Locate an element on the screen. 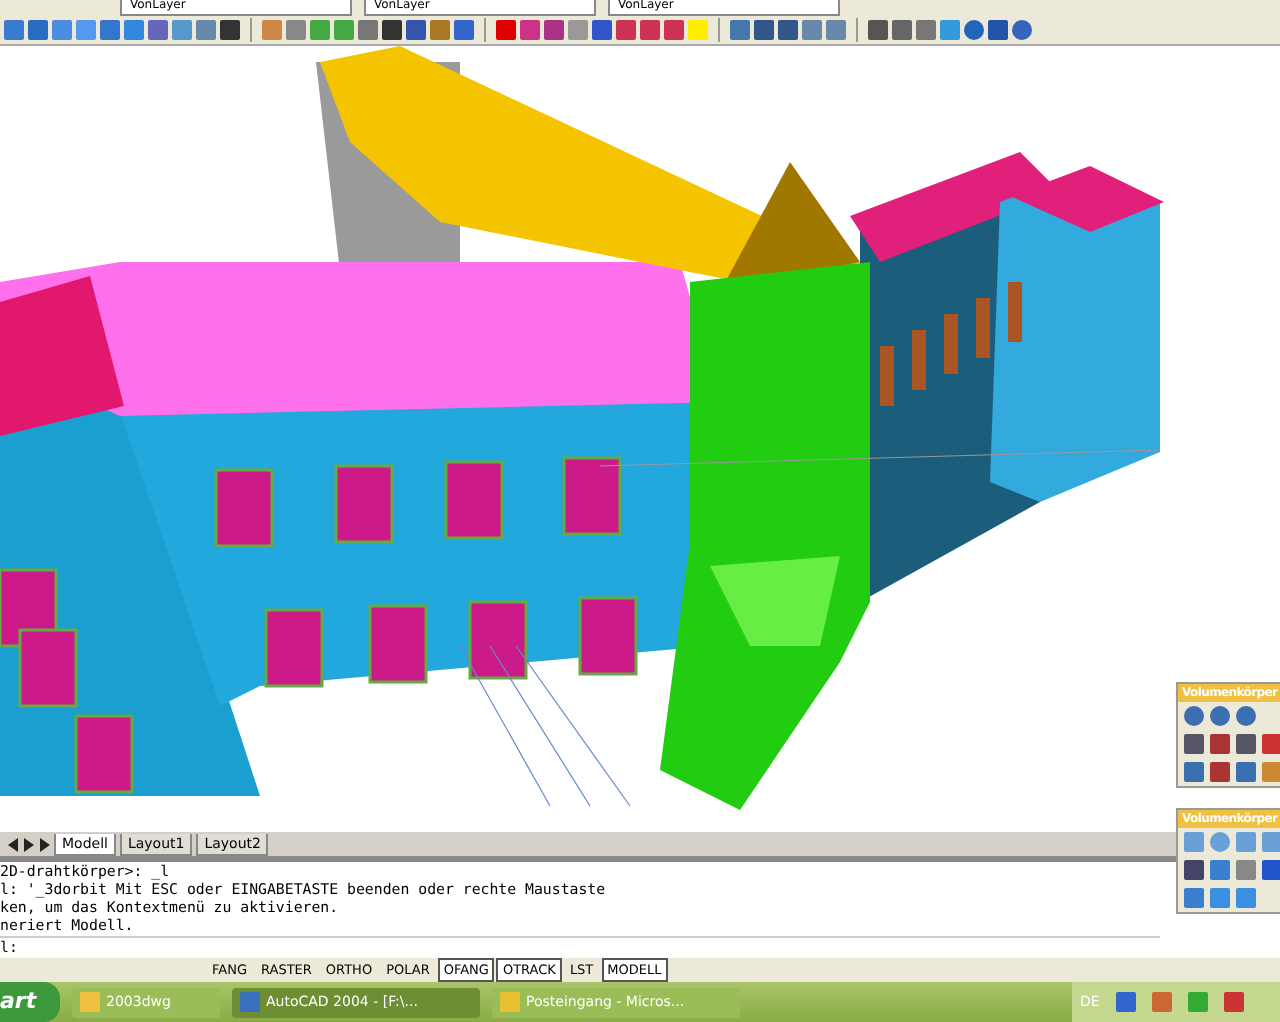 Image resolution: width=1280 pixels, height=1022 pixels. start-button: art is located at coordinates (30, 1002).